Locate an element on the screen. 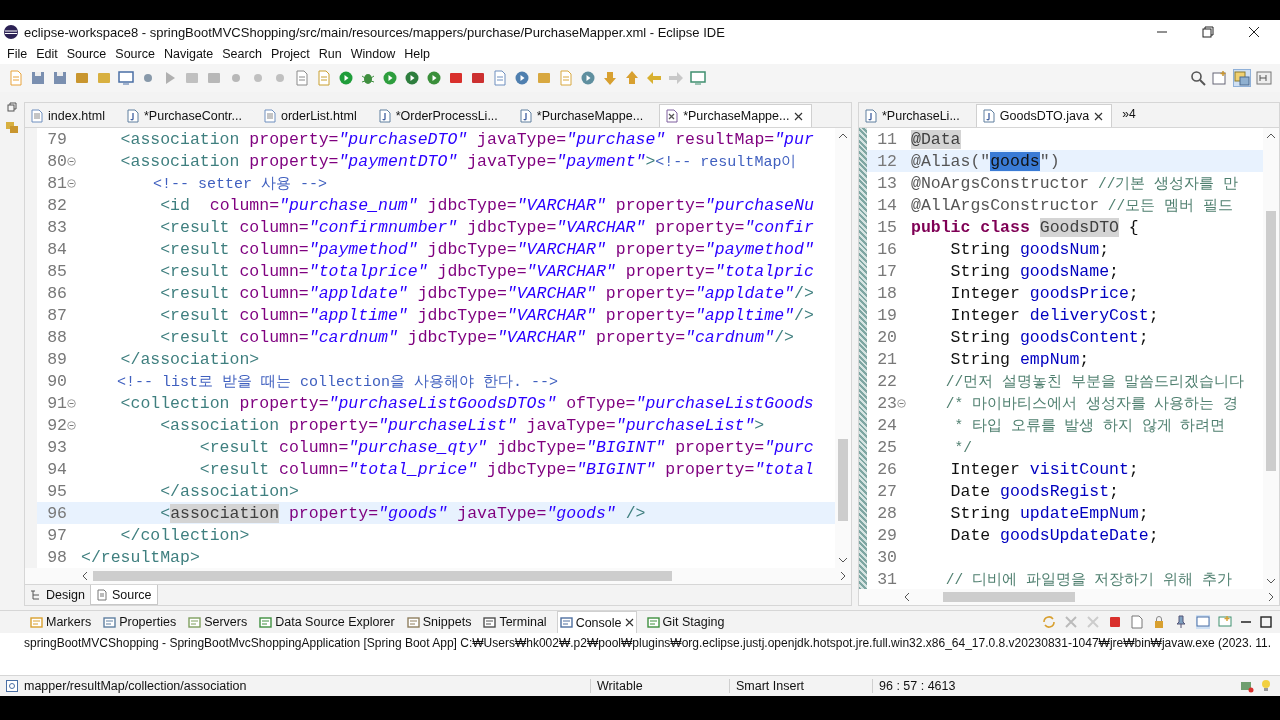 Image resolution: width=1280 pixels, height=720 pixels. save-icon is located at coordinates (38, 78).